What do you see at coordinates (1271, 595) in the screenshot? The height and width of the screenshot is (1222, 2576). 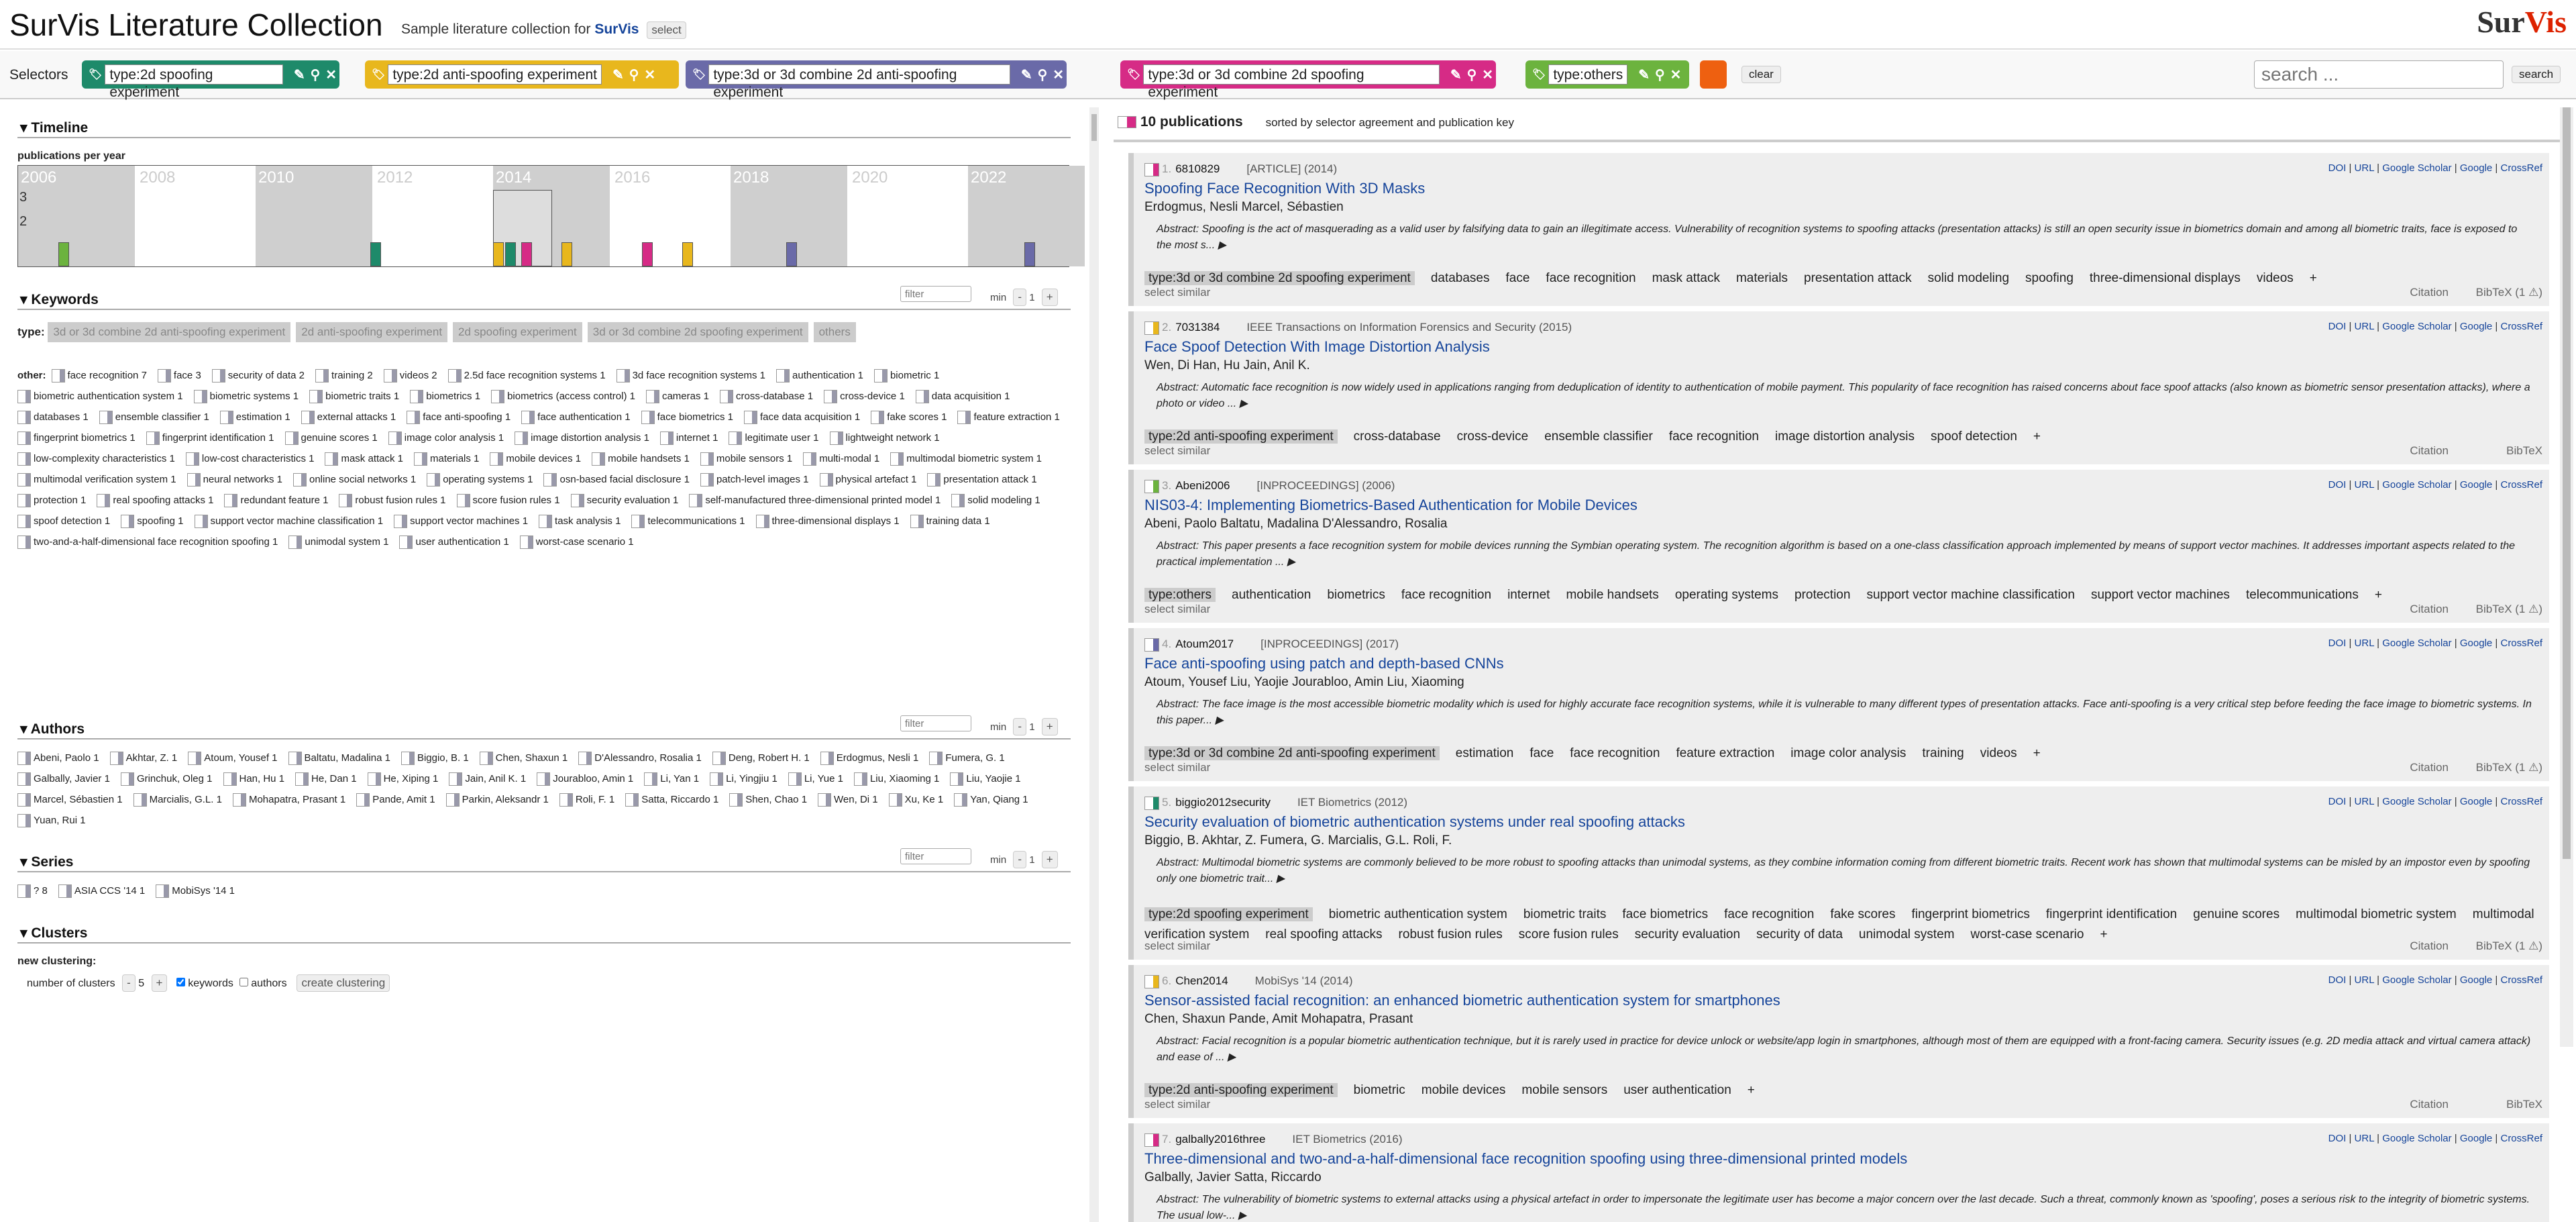 I see `keyword-tag: authentication` at bounding box center [1271, 595].